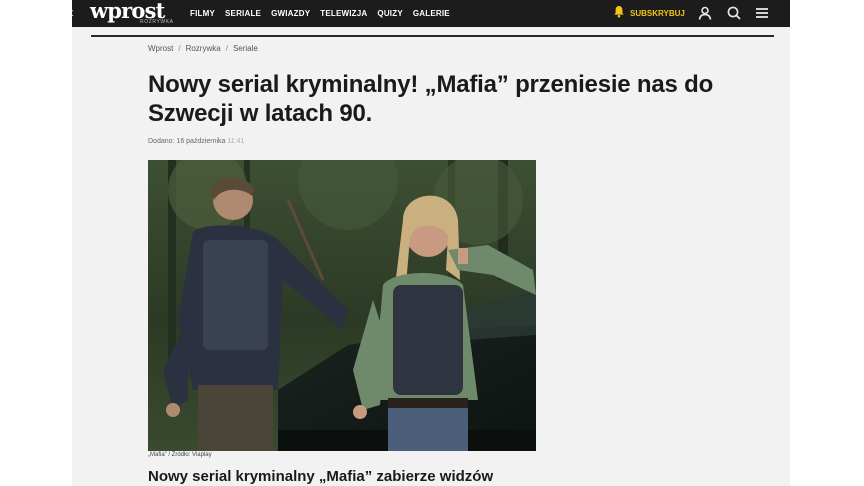 This screenshot has height=486, width=864. Describe the element at coordinates (236, 141) in the screenshot. I see `publish-time: 11:41` at that location.